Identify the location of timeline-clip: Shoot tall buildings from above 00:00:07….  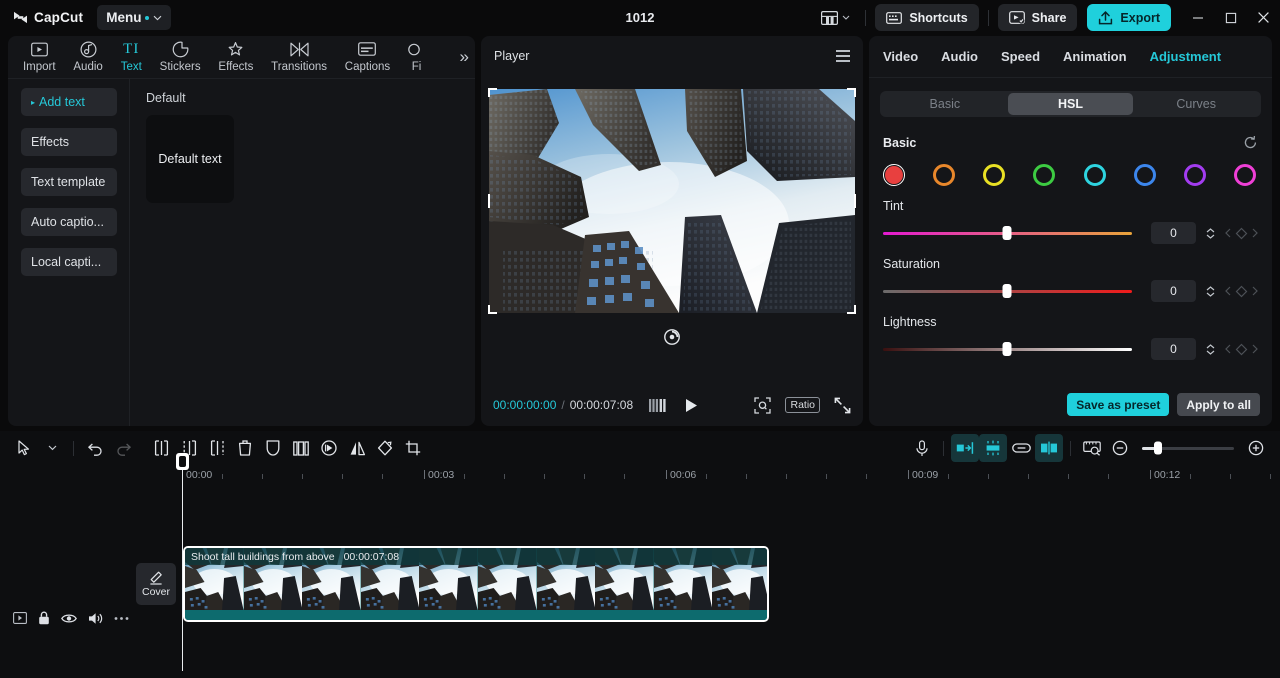
(476, 584).